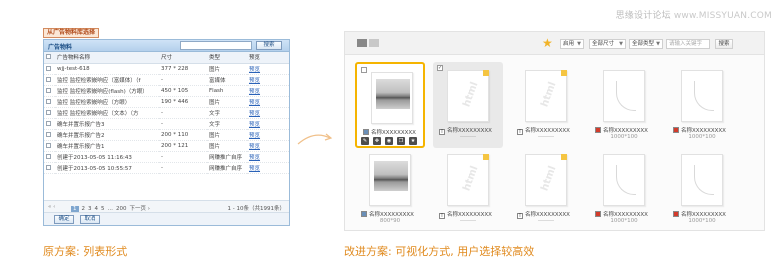 This screenshot has height=279, width=780. What do you see at coordinates (572, 44) in the screenshot?
I see `status-filter-select: 启用 ▼` at bounding box center [572, 44].